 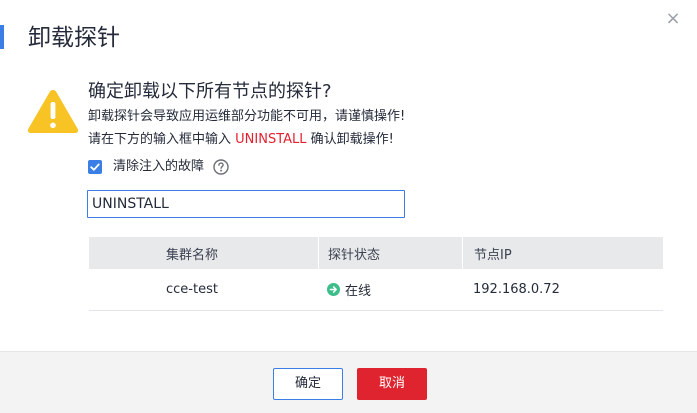 I want to click on table-row: cce-test 在线 192.168.0.72, so click(x=376, y=290).